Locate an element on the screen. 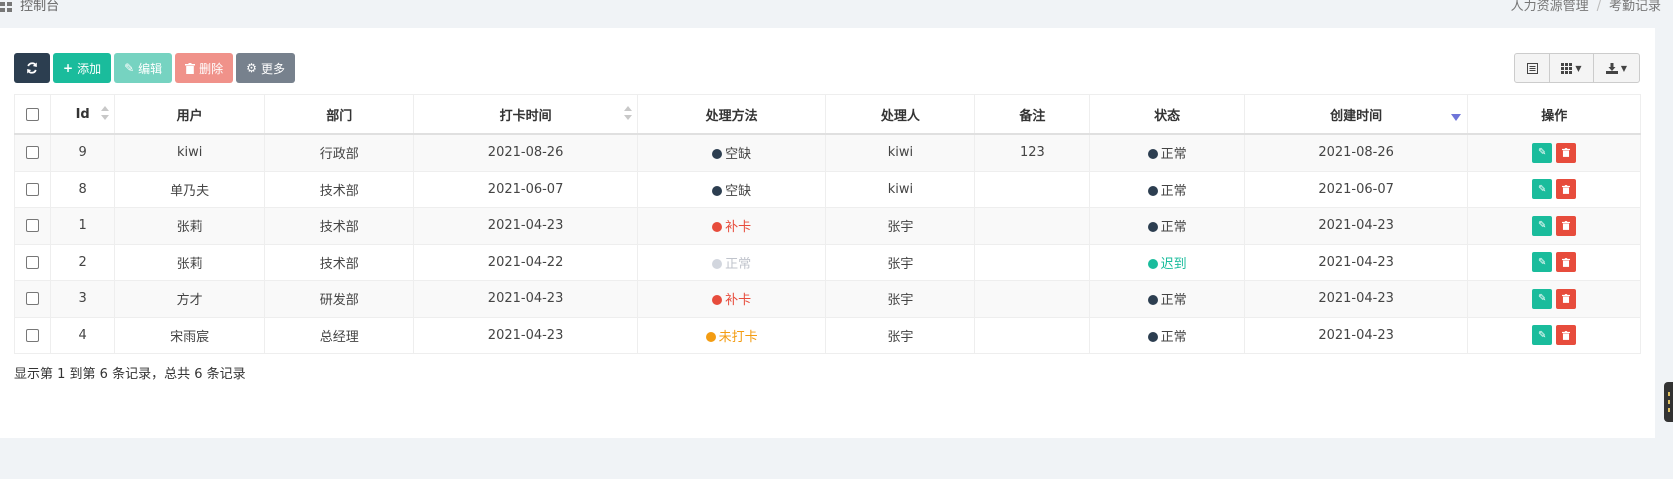  column-header-id: Id is located at coordinates (83, 114).